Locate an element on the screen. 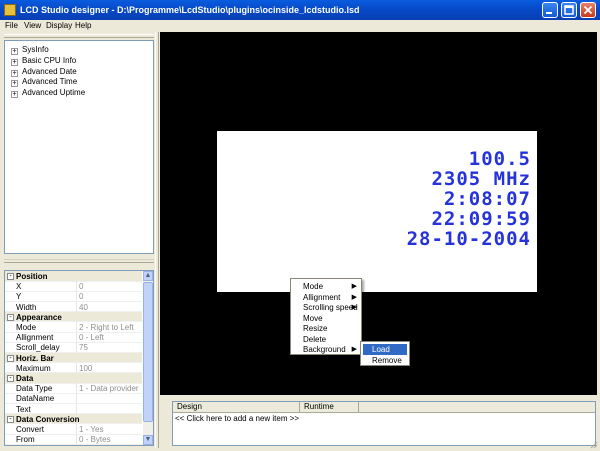 The image size is (600, 451). close-button is located at coordinates (588, 10).